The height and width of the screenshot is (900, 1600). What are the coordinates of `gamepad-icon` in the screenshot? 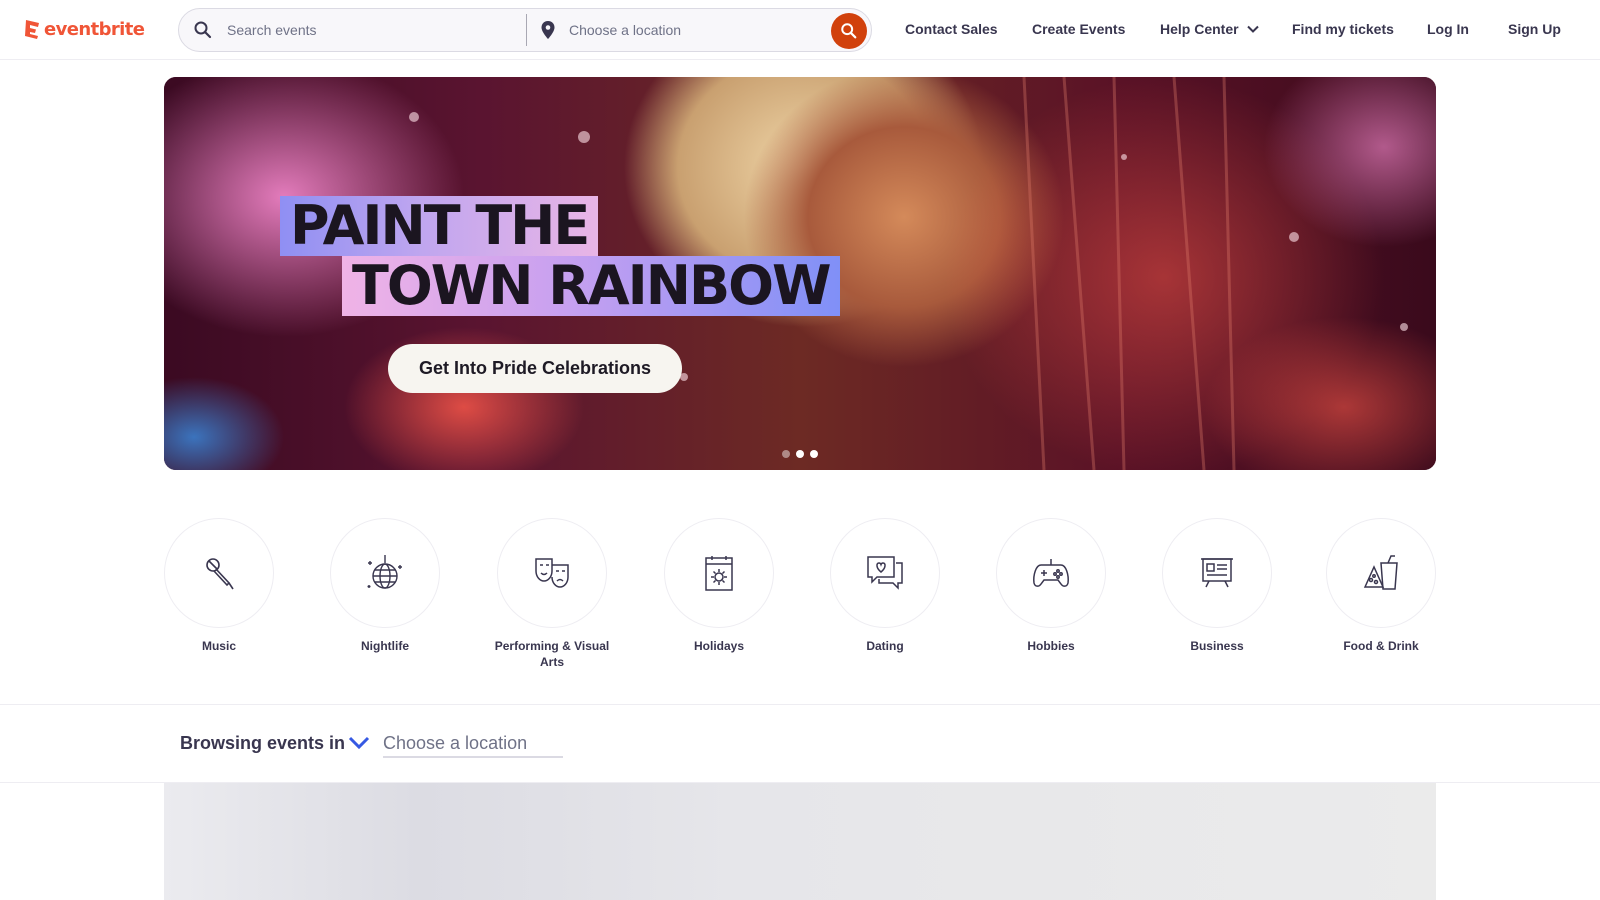 It's located at (1051, 573).